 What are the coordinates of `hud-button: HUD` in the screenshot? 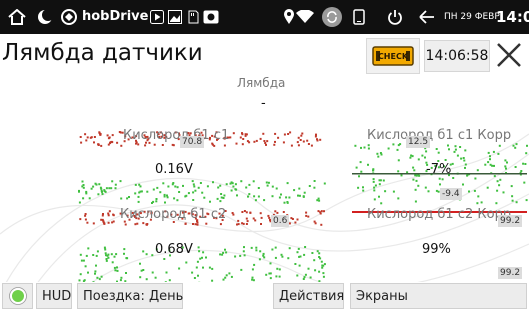 It's located at (54, 296).